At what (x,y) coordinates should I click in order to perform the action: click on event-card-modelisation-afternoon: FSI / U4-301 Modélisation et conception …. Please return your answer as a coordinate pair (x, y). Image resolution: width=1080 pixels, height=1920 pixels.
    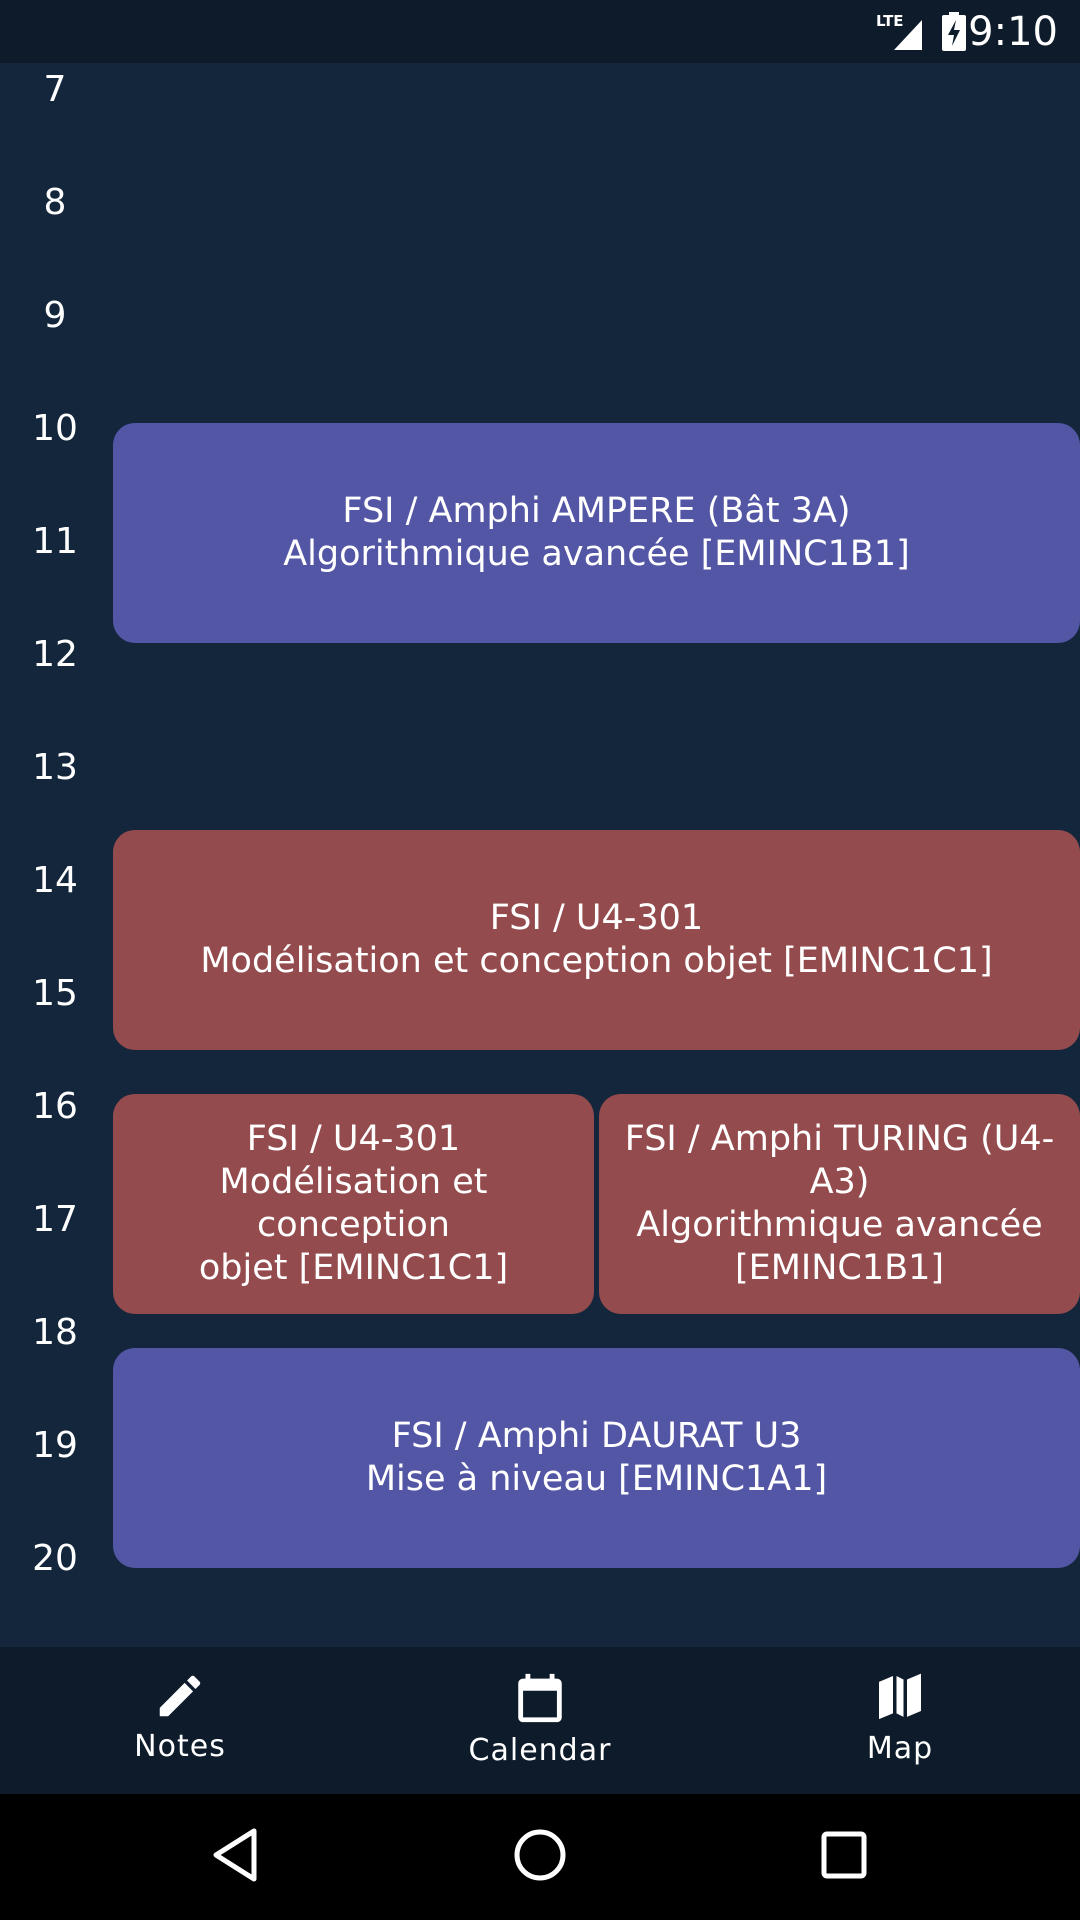
    Looking at the image, I should click on (353, 1204).